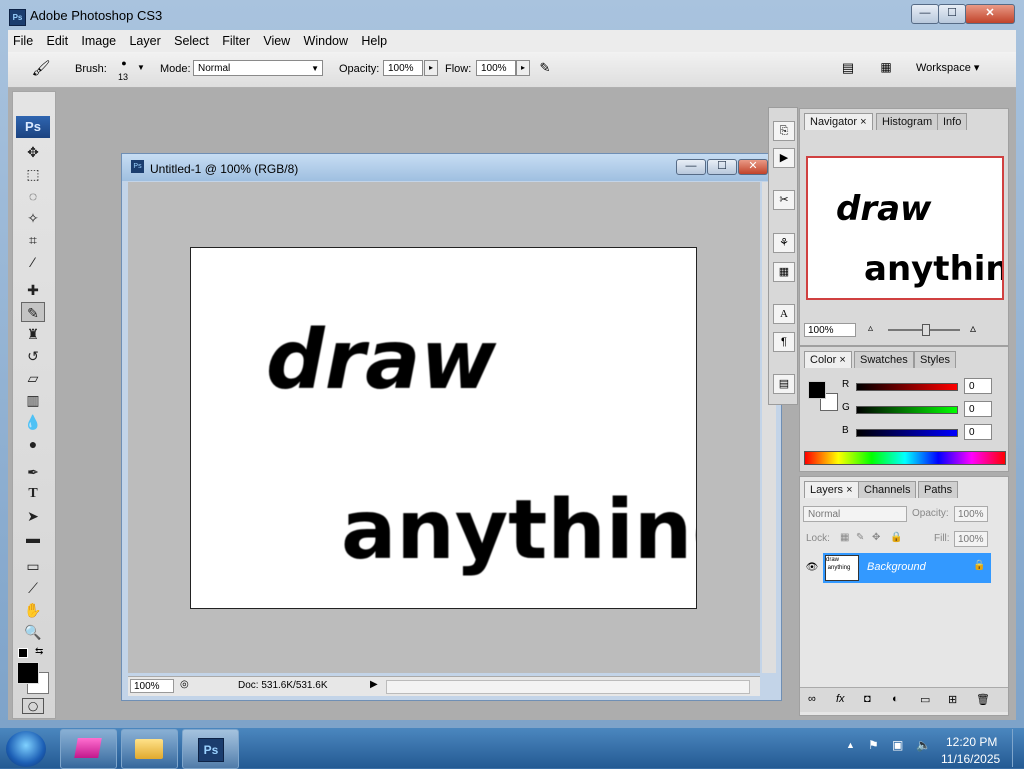  Describe the element at coordinates (905, 228) in the screenshot. I see `navigator-preview: draw anything` at that location.